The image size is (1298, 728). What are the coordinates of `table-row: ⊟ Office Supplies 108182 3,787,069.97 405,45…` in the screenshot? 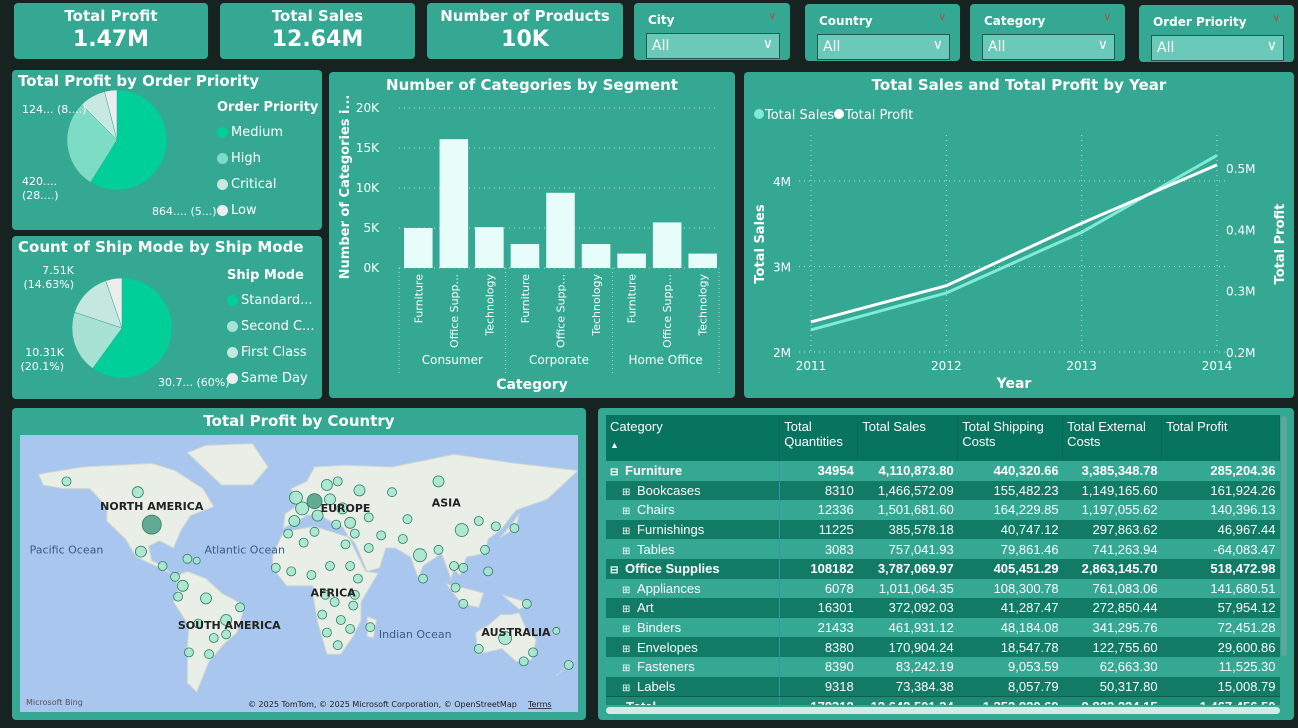 It's located at (943, 568).